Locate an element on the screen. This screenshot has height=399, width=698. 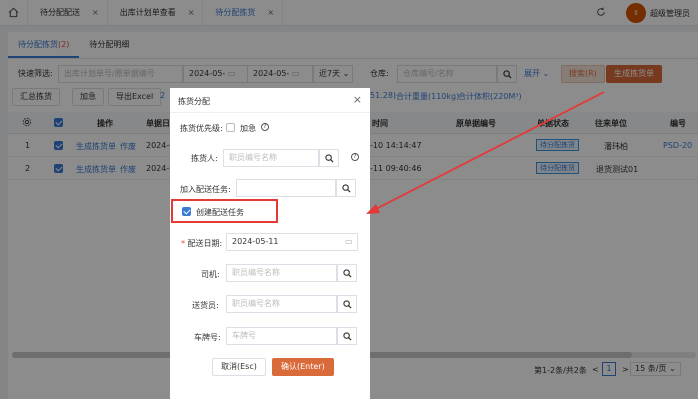
annotation-arrow is located at coordinates (485, 152).